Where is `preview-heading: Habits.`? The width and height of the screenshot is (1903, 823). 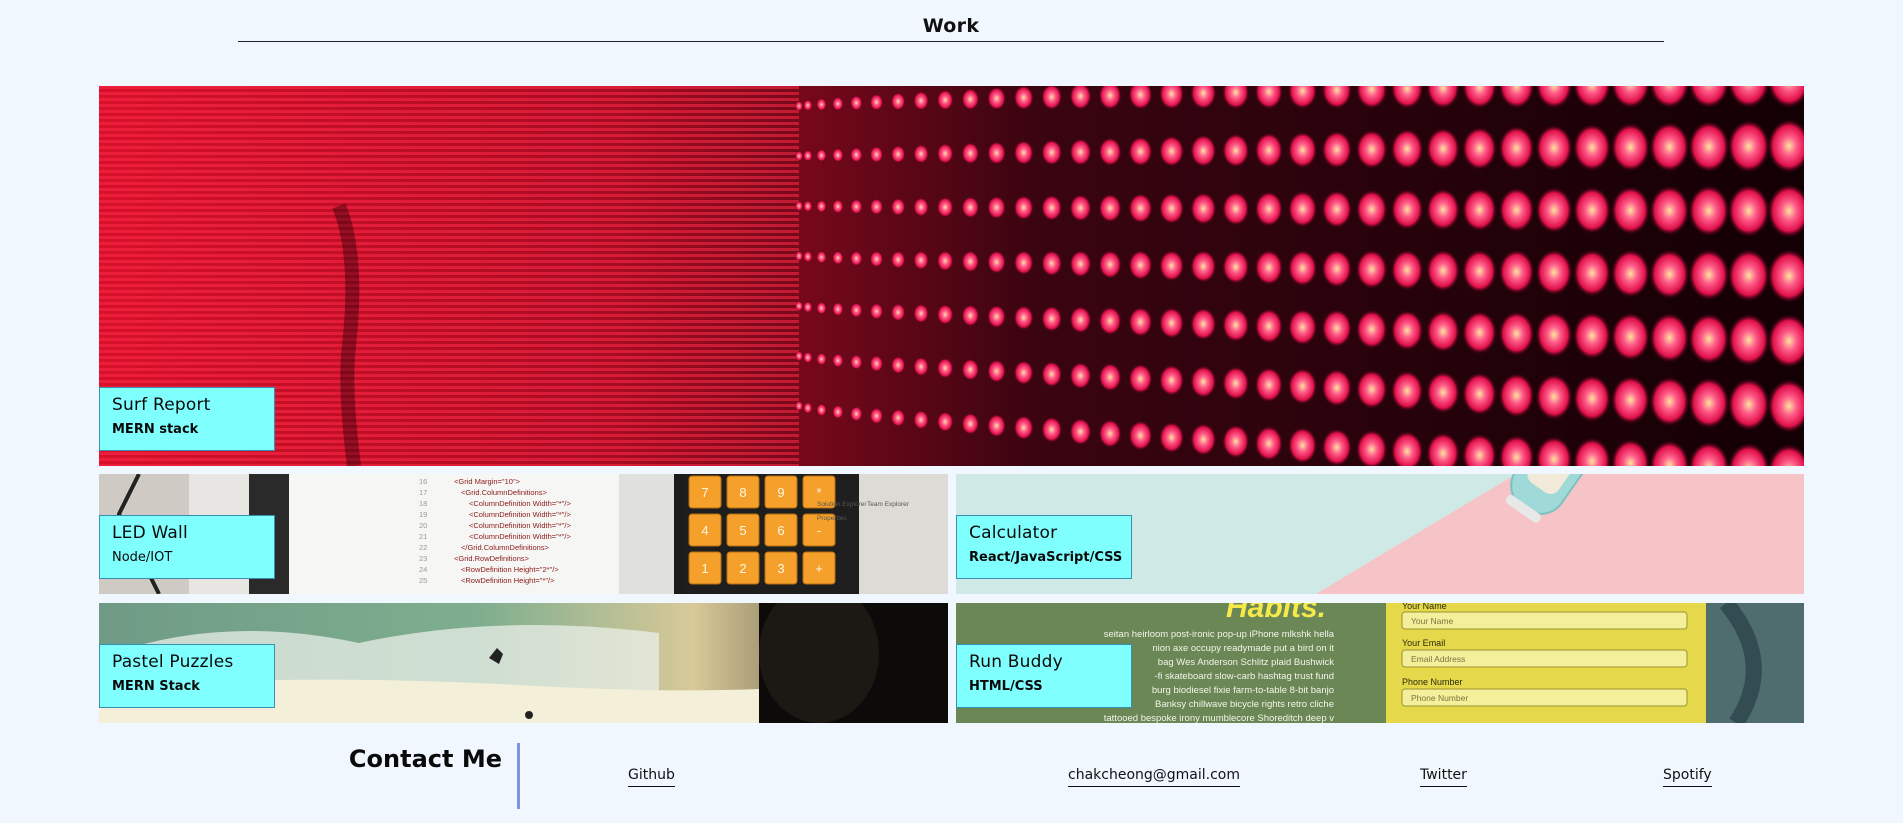 preview-heading: Habits. is located at coordinates (1276, 613).